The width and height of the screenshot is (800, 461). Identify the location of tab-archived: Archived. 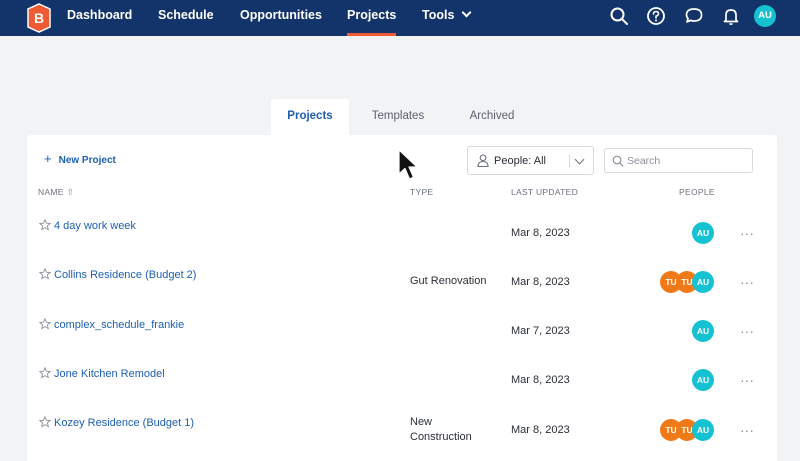
(492, 117).